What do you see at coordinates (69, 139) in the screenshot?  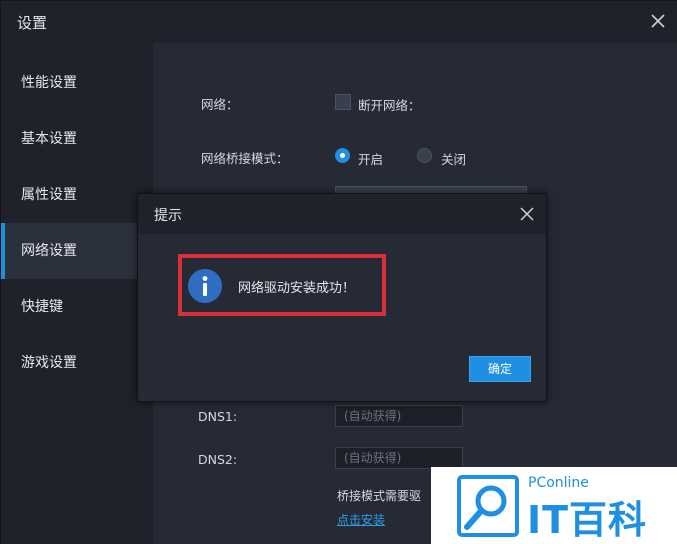 I see `sidebar-item-basic: 基本设置` at bounding box center [69, 139].